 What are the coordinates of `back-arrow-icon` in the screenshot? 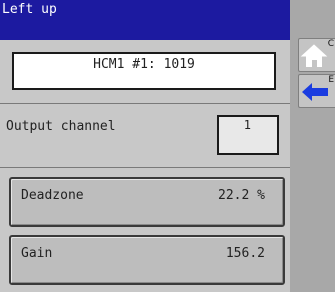 It's located at (315, 92).